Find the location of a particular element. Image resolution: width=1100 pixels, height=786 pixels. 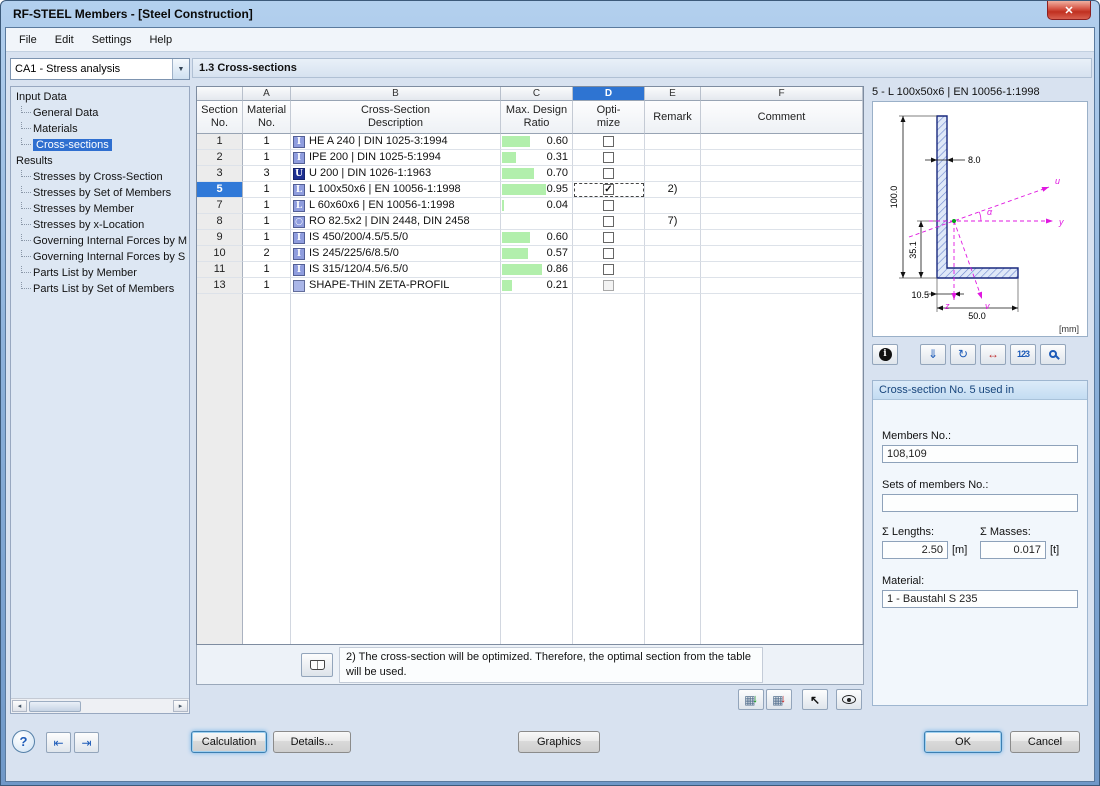

export-rows-button: ▦ ↓ is located at coordinates (779, 699).